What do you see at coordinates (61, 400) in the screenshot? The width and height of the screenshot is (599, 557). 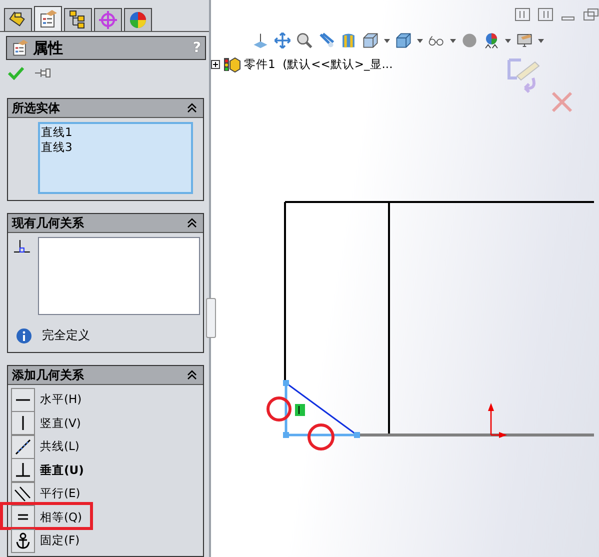 I see `relation-label: 水平(H)` at bounding box center [61, 400].